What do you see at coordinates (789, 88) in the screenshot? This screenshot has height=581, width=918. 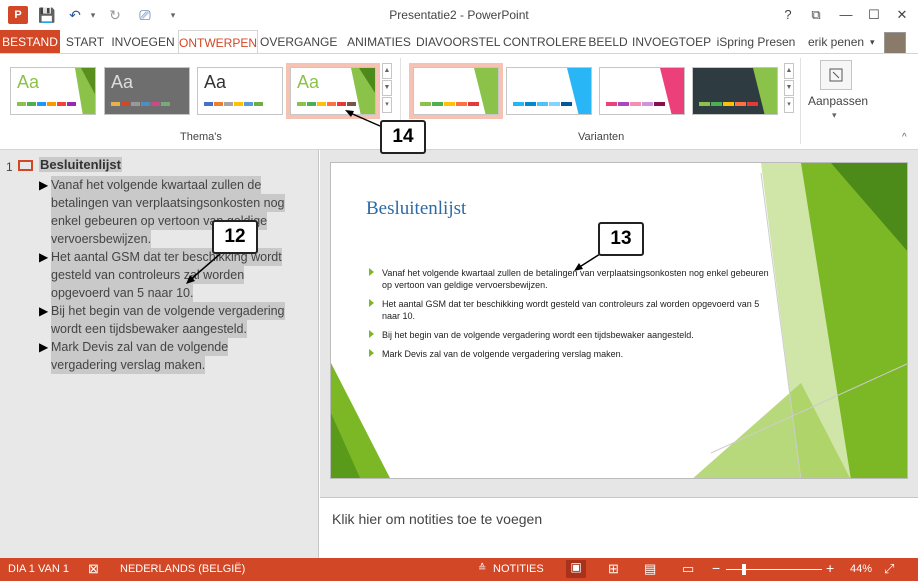 I see `variants-scroll-down-icon: ▼` at bounding box center [789, 88].